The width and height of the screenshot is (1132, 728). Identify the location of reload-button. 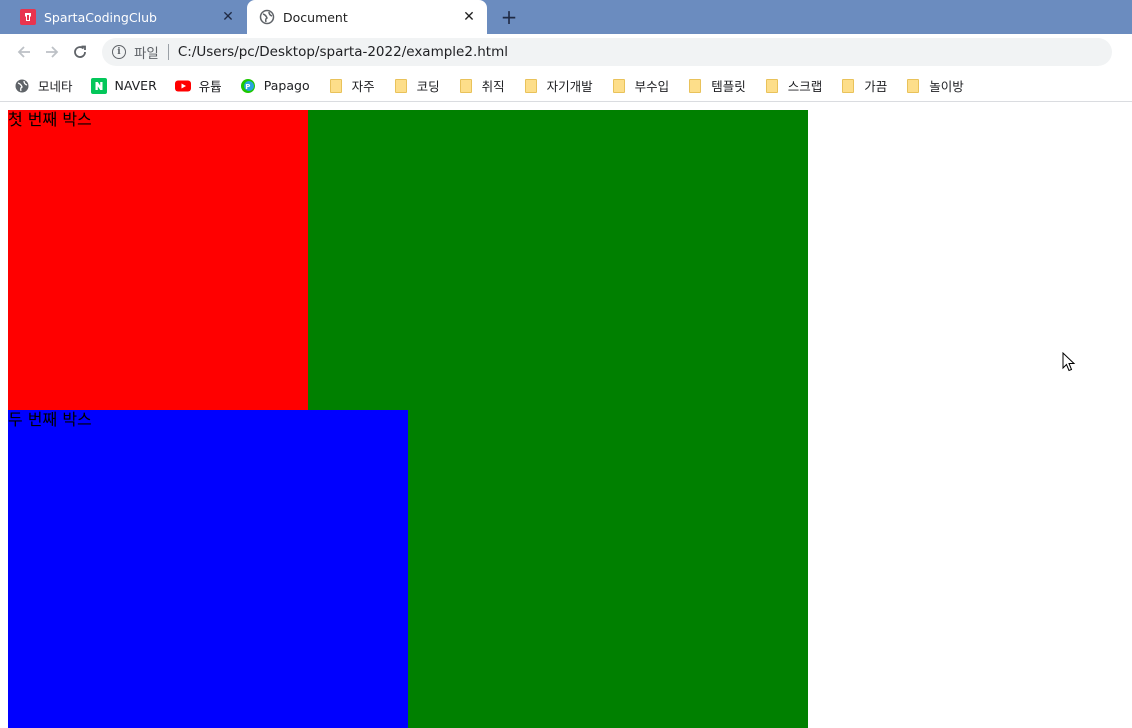
(80, 52).